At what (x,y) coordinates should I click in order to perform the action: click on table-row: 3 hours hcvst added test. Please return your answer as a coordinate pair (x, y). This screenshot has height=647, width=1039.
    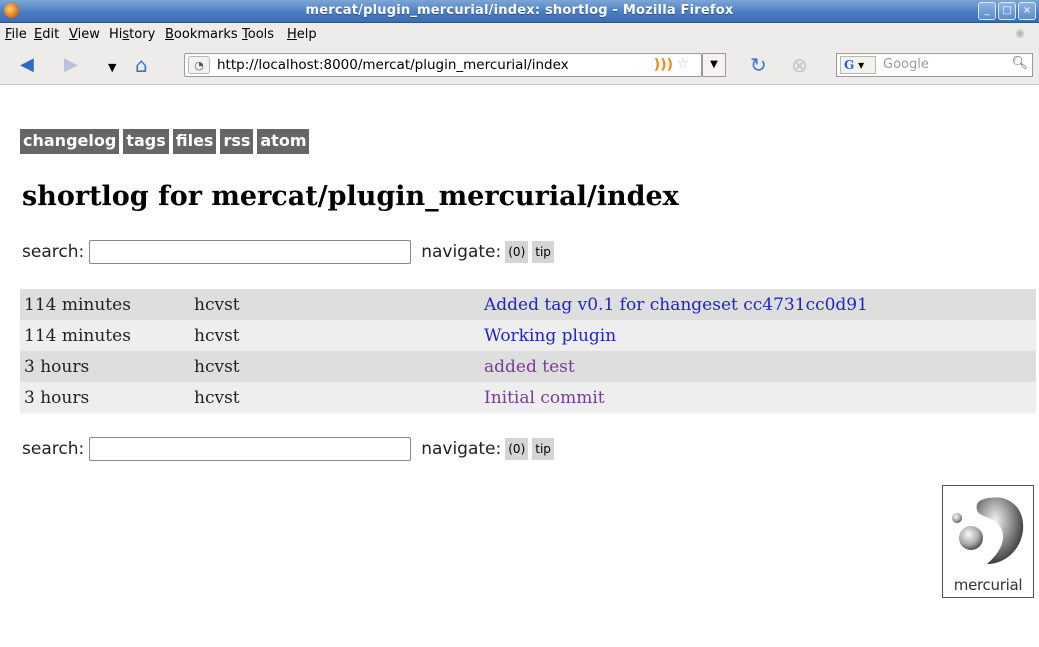
    Looking at the image, I should click on (528, 366).